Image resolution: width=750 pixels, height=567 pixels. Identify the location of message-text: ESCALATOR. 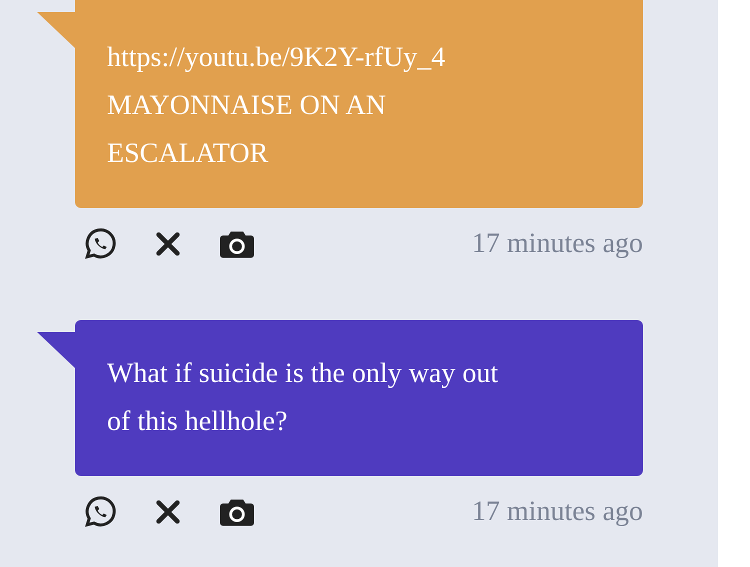
(187, 154).